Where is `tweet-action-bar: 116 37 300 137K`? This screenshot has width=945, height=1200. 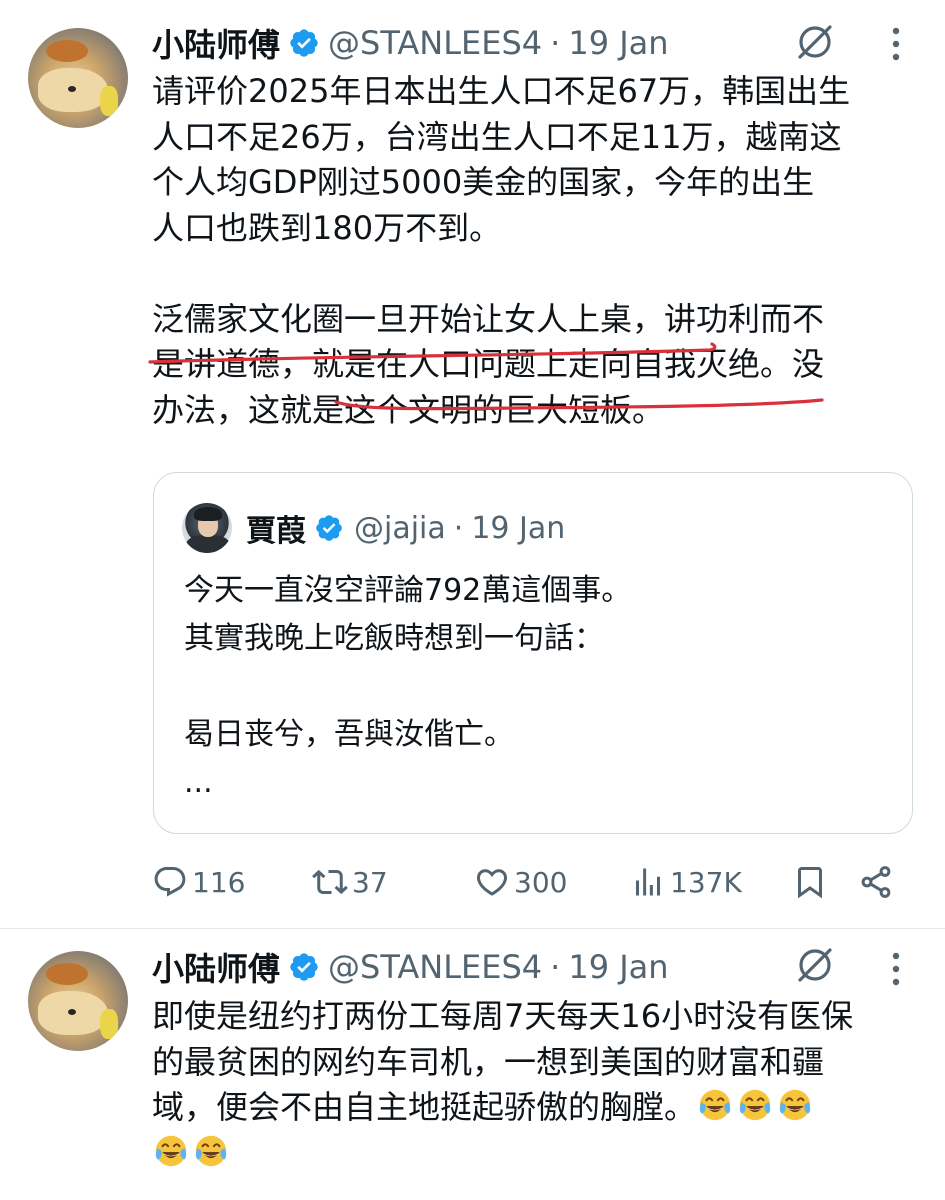 tweet-action-bar: 116 37 300 137K is located at coordinates (532, 882).